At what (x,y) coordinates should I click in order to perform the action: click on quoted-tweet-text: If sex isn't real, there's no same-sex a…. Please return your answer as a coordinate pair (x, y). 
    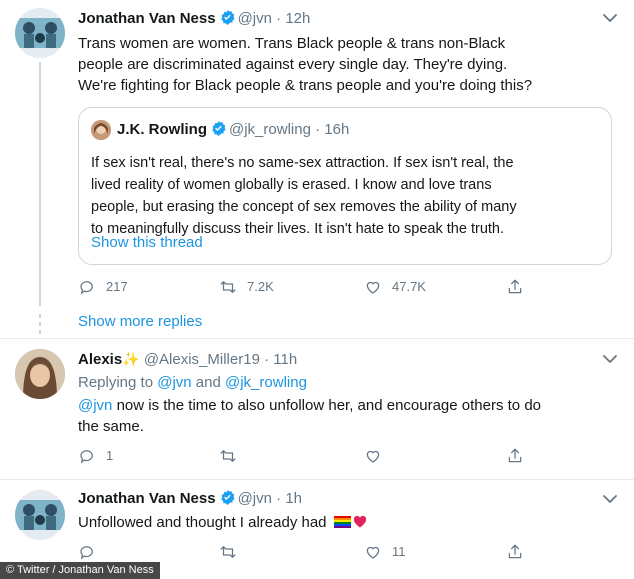
    Looking at the image, I should click on (347, 196).